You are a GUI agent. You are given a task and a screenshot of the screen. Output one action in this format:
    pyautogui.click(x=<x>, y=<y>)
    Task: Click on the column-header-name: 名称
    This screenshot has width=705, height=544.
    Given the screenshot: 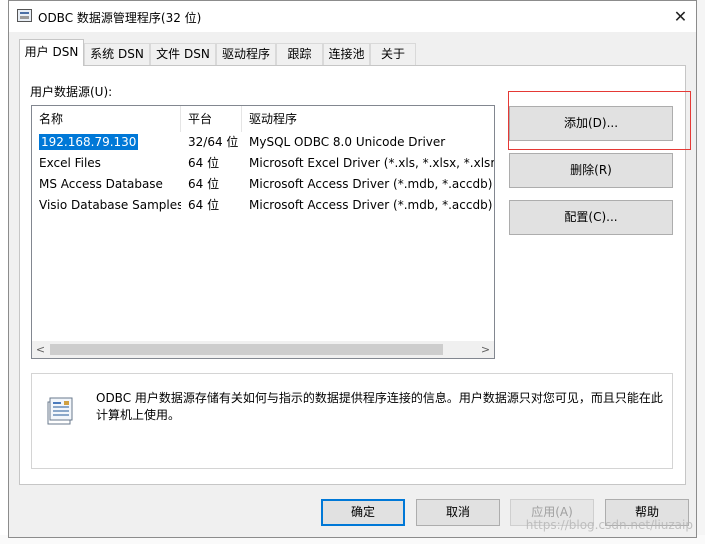 What is the action you would take?
    pyautogui.click(x=106, y=119)
    